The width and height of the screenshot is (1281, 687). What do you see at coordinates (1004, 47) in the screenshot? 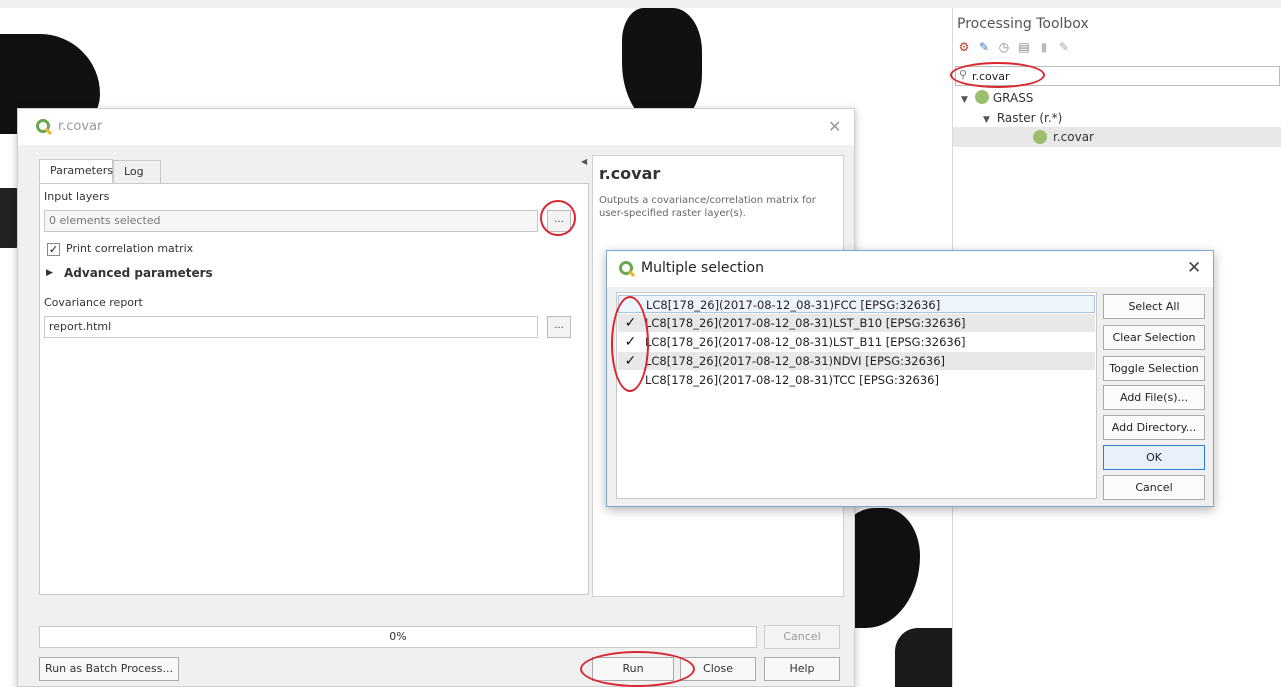
I see `history-icon: ◷` at bounding box center [1004, 47].